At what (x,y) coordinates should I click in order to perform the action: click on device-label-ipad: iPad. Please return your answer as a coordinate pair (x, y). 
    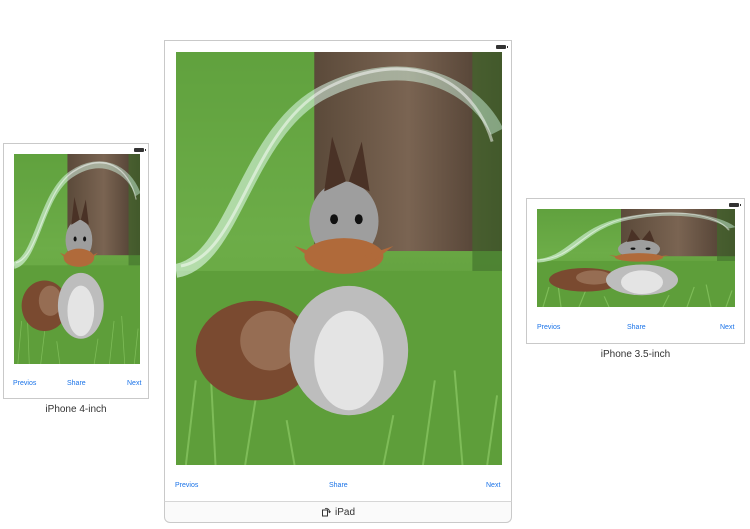
    Looking at the image, I should click on (344, 512).